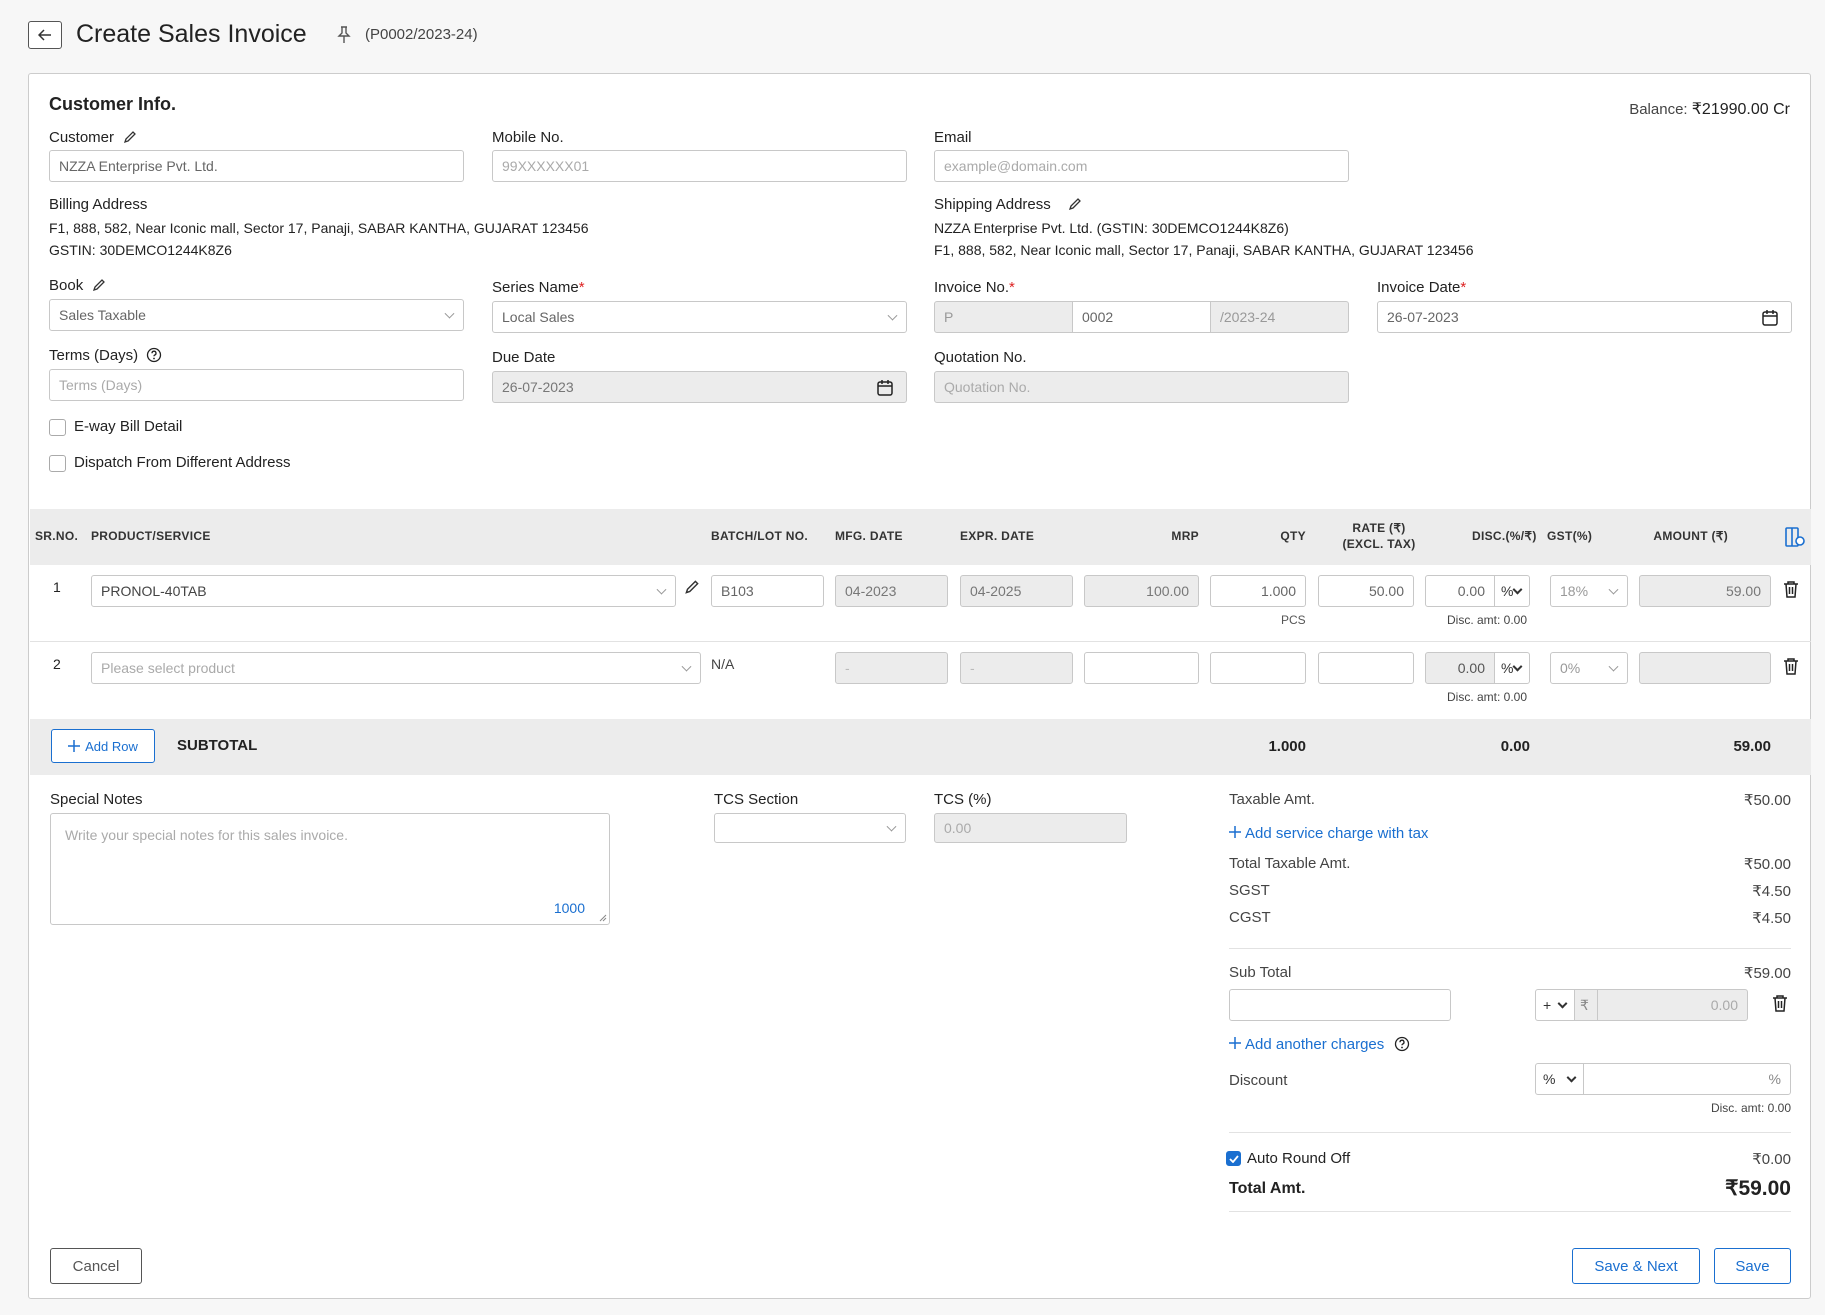 Image resolution: width=1825 pixels, height=1315 pixels. I want to click on total-taxable-value: ₹50.00, so click(1767, 864).